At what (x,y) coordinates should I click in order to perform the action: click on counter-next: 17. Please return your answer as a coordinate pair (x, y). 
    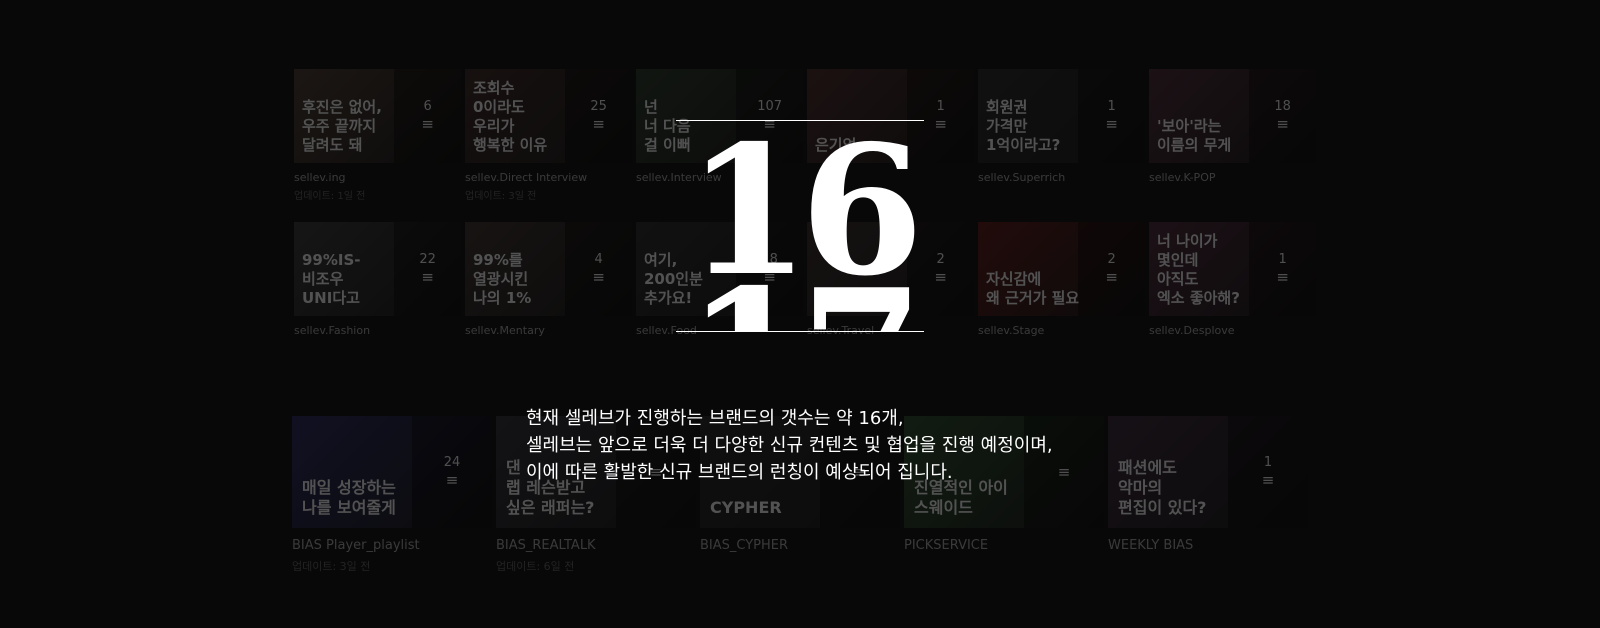
    Looking at the image, I should click on (800, 299).